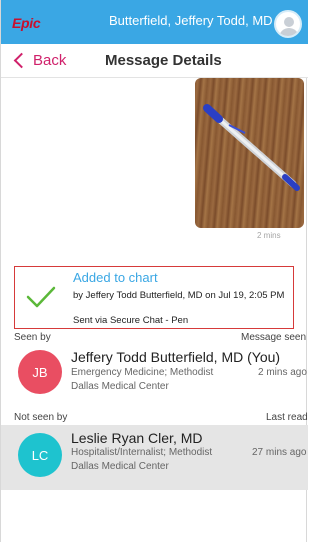  What do you see at coordinates (289, 32) in the screenshot?
I see `avatar-body-shape` at bounding box center [289, 32].